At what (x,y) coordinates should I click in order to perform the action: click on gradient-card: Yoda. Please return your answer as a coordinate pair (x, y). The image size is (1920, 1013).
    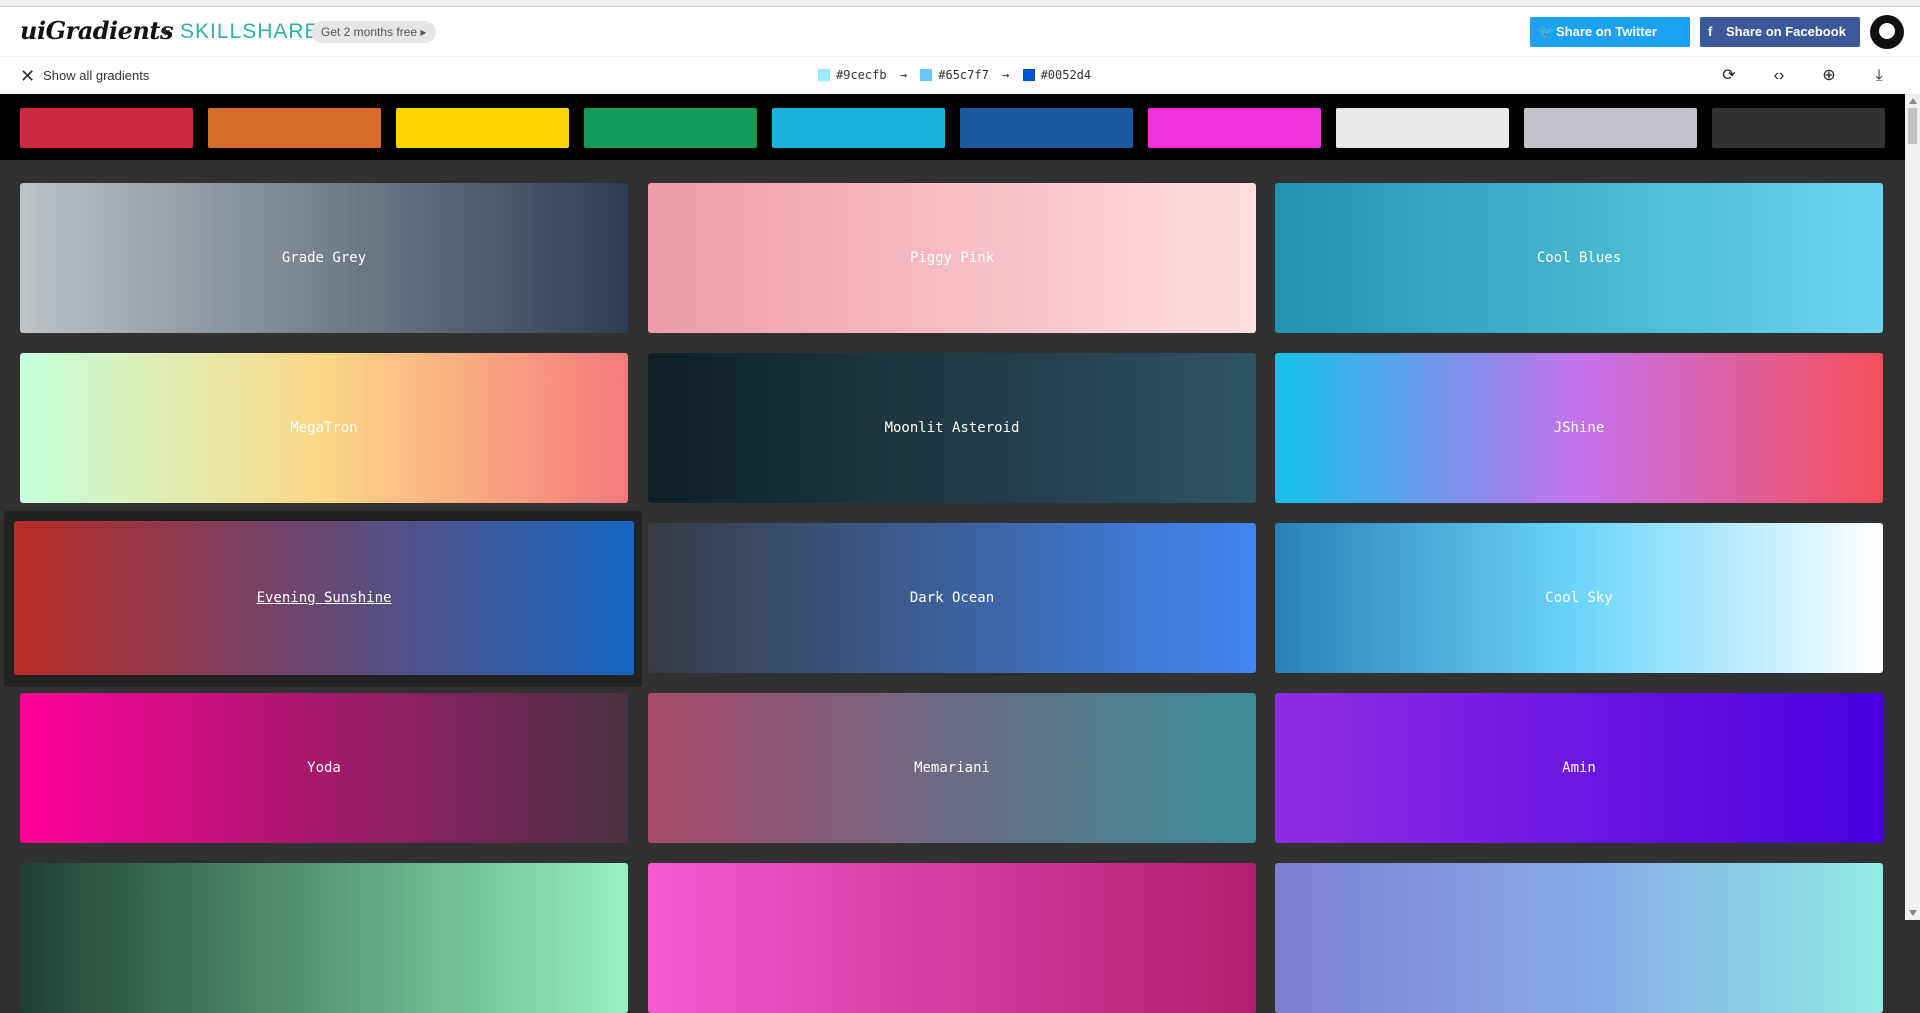
    Looking at the image, I should click on (324, 768).